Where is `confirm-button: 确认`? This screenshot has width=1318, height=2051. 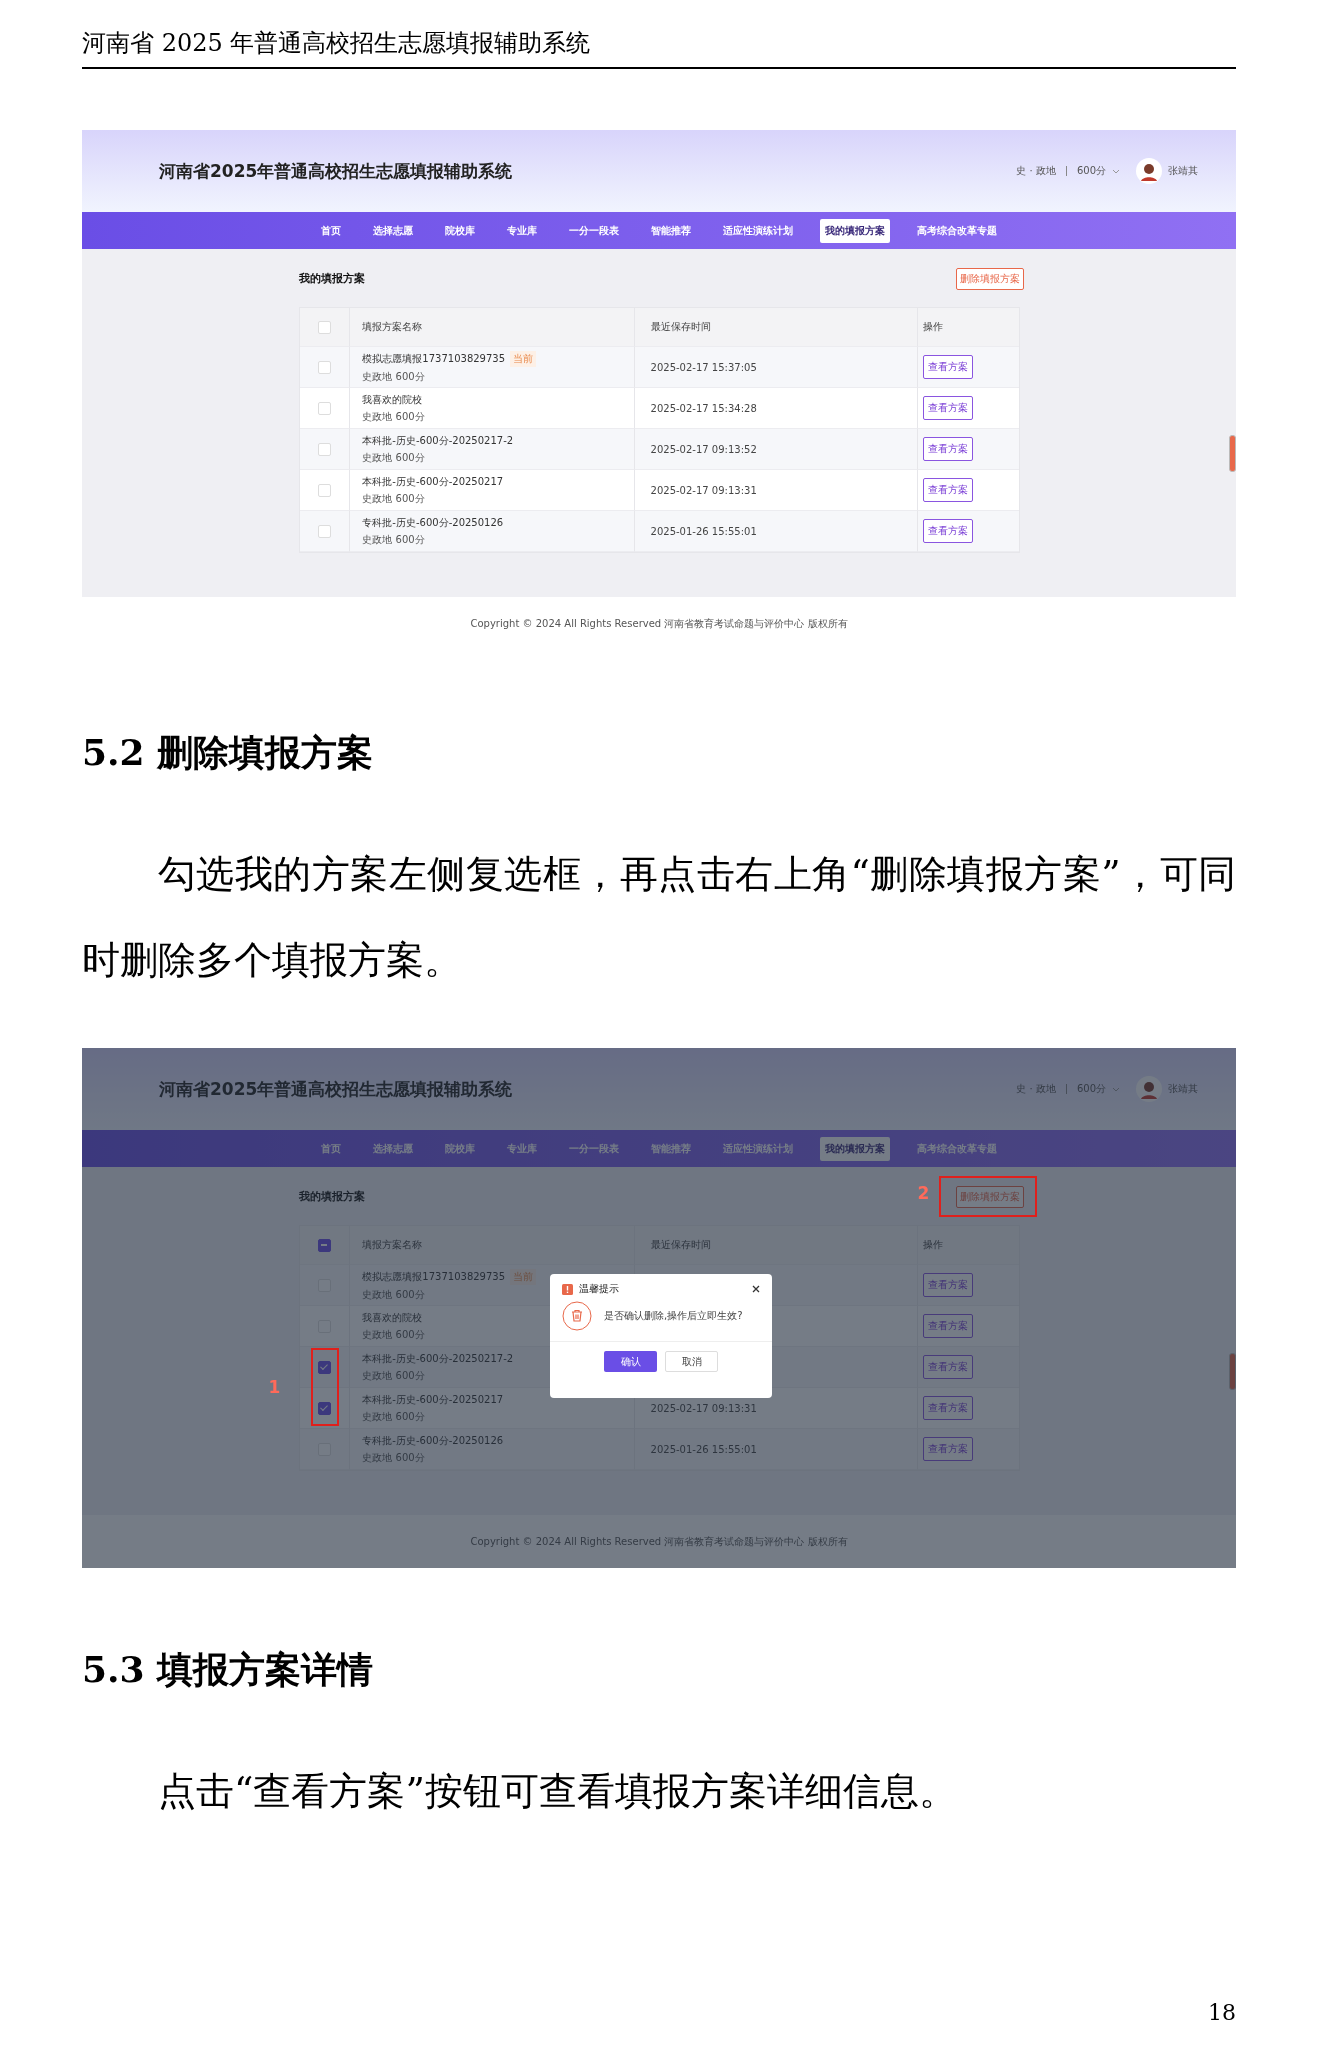 confirm-button: 确认 is located at coordinates (630, 1361).